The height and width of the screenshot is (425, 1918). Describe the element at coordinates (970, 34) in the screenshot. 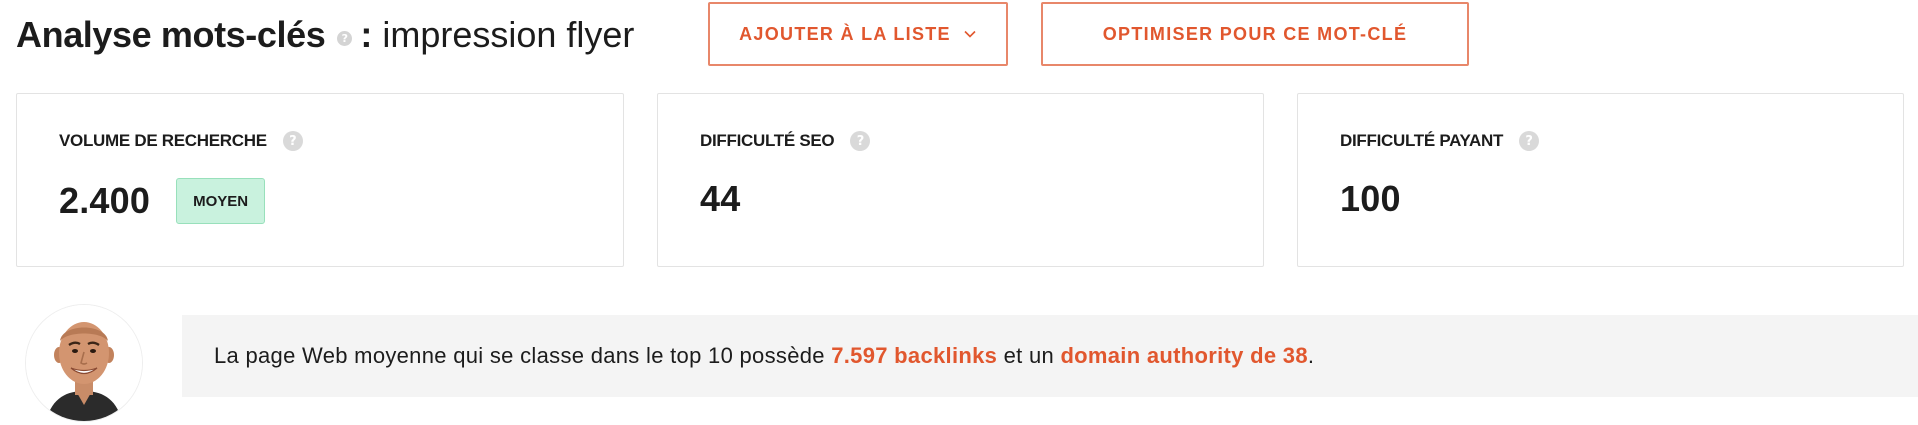

I see `chevron-down-icon` at that location.